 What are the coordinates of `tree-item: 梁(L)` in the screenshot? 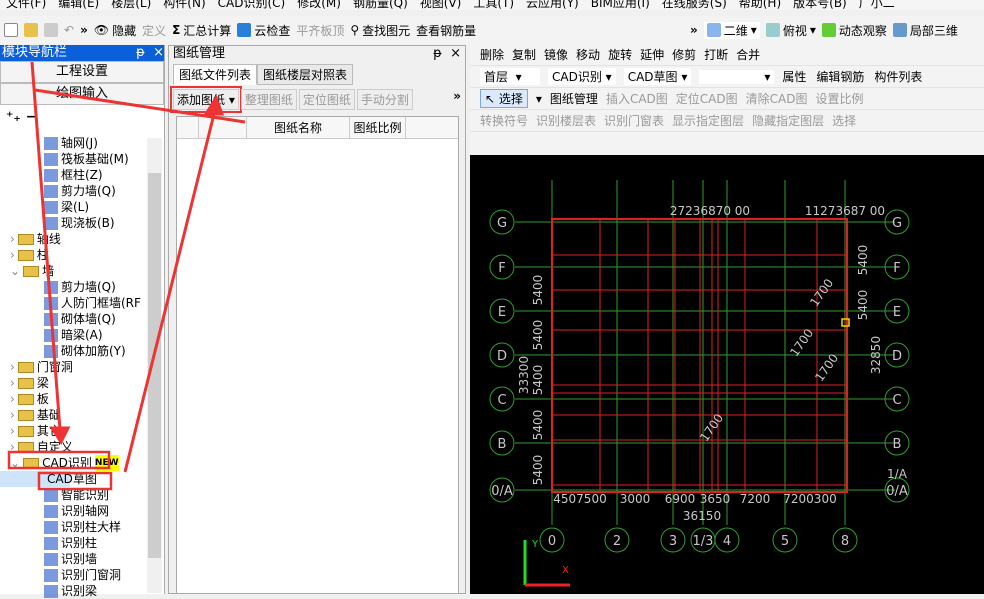 It's located at (73, 207).